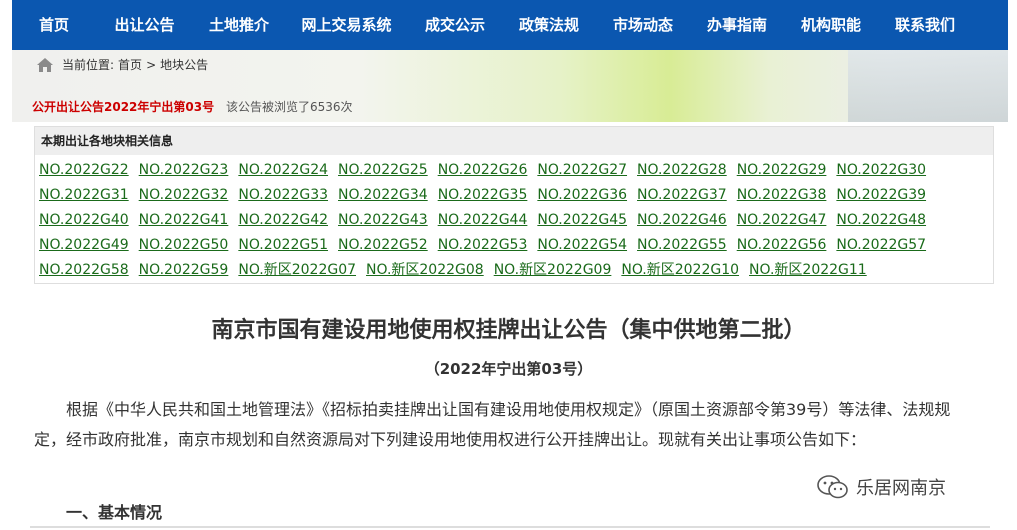  I want to click on plot-link: NO.2022G40, so click(84, 220).